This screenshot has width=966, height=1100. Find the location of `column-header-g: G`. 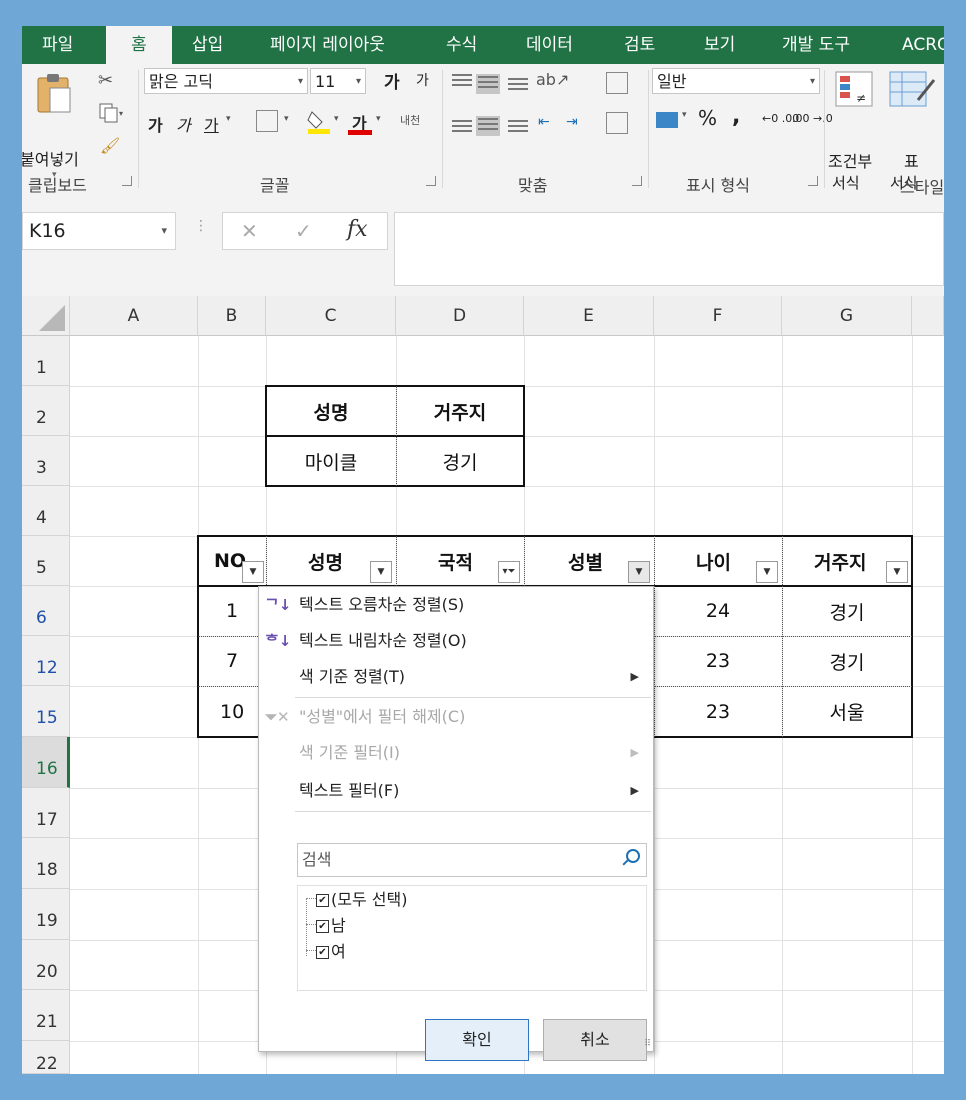

column-header-g: G is located at coordinates (847, 316).